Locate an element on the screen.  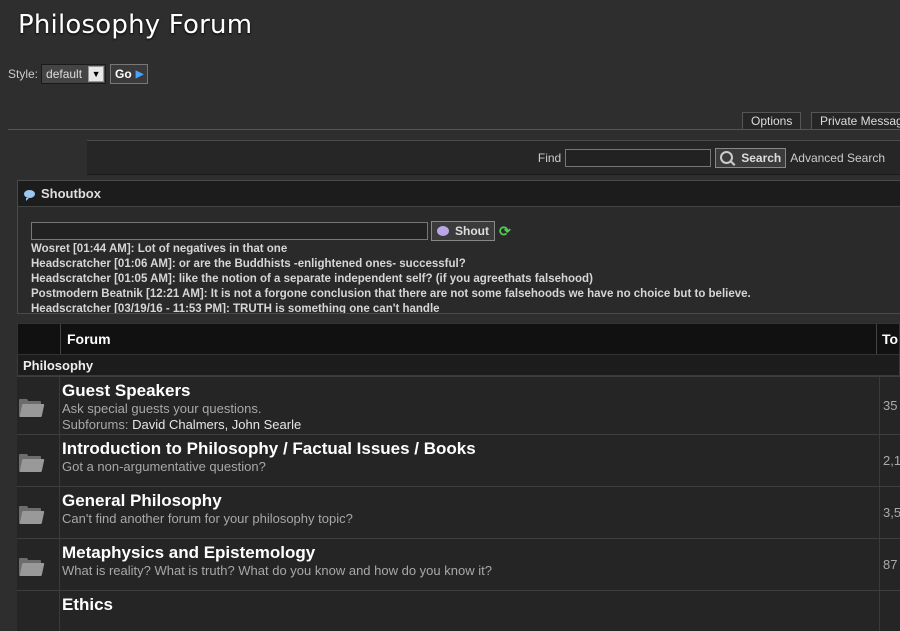
tab-private-messages: Private Messag is located at coordinates (855, 121).